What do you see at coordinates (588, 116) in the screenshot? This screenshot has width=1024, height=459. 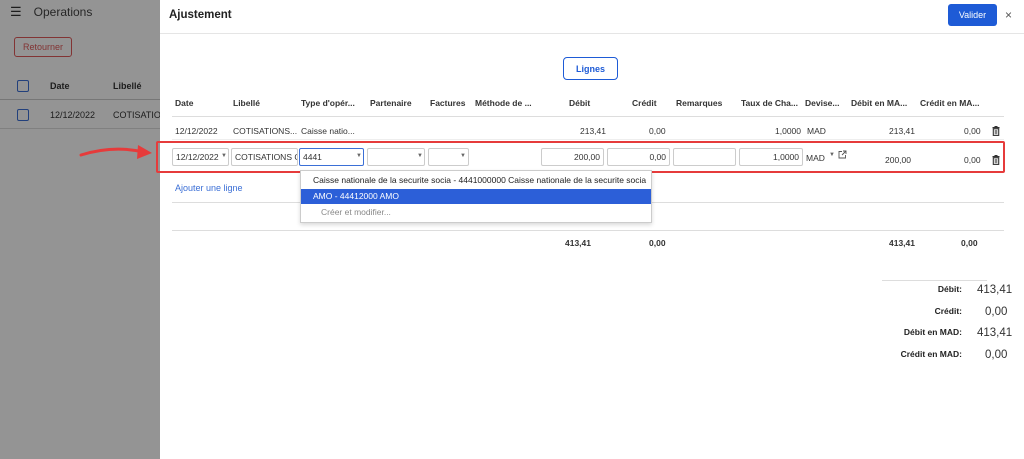 I see `header-divider` at bounding box center [588, 116].